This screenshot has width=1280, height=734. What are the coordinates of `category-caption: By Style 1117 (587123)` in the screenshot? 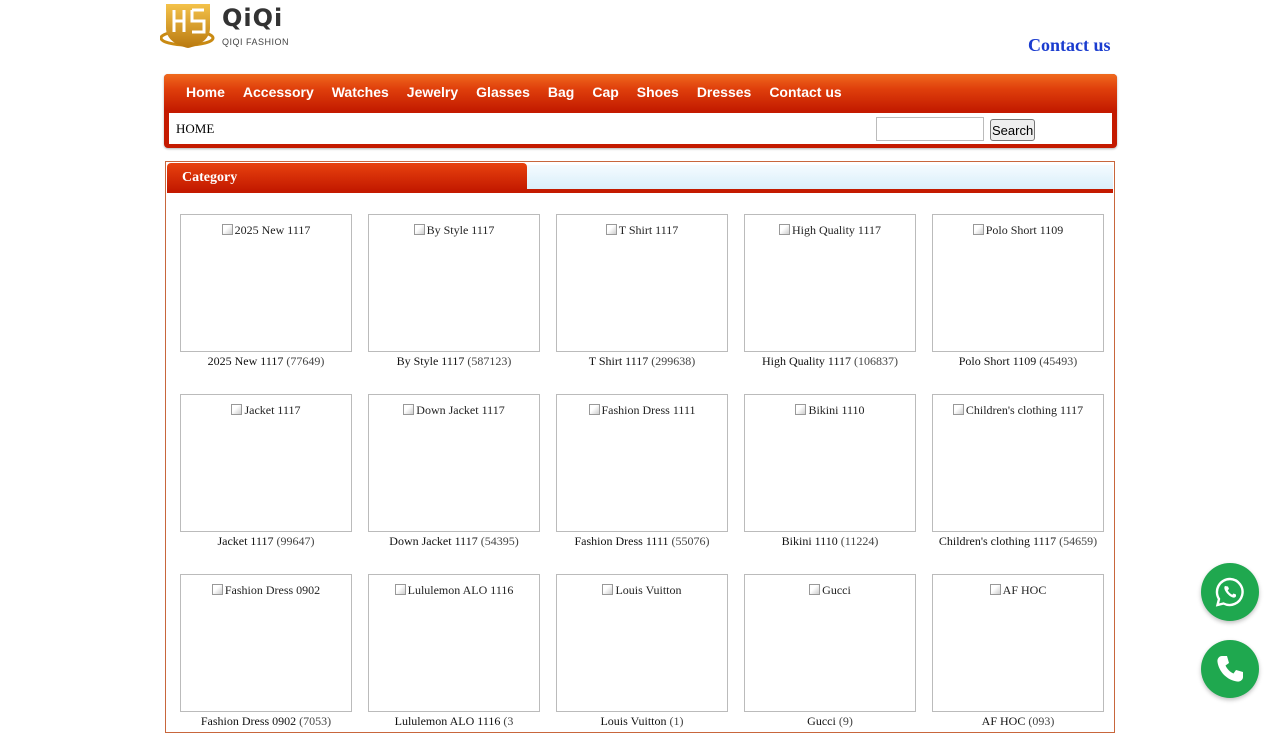 It's located at (454, 361).